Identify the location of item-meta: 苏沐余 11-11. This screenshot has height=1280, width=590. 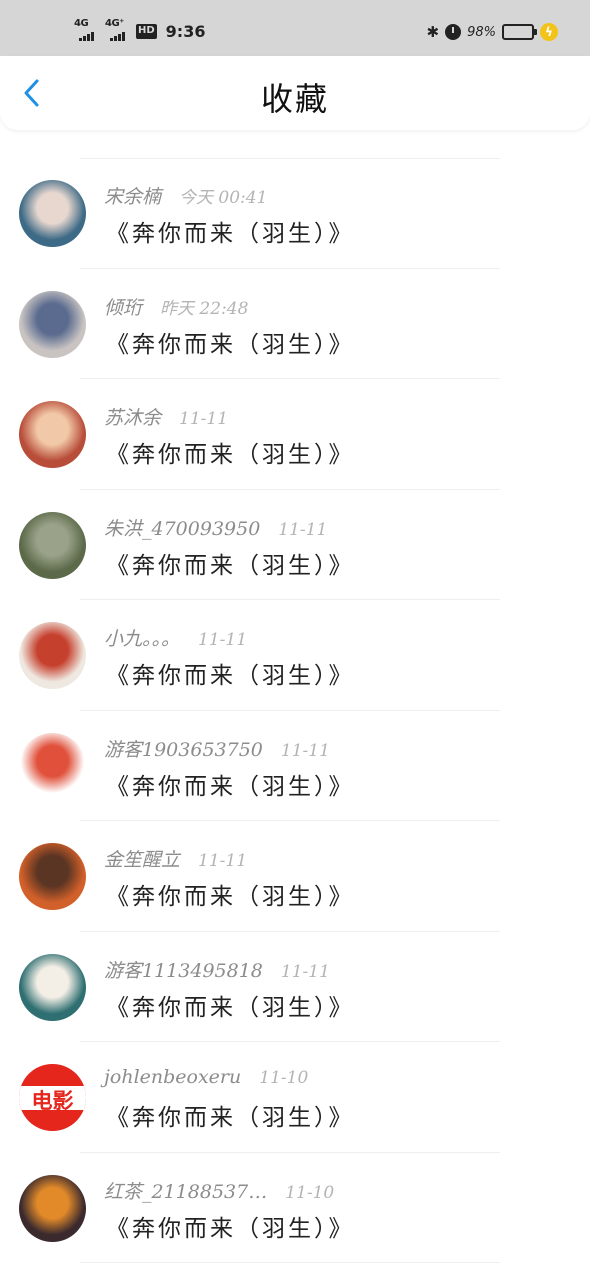
(166, 416).